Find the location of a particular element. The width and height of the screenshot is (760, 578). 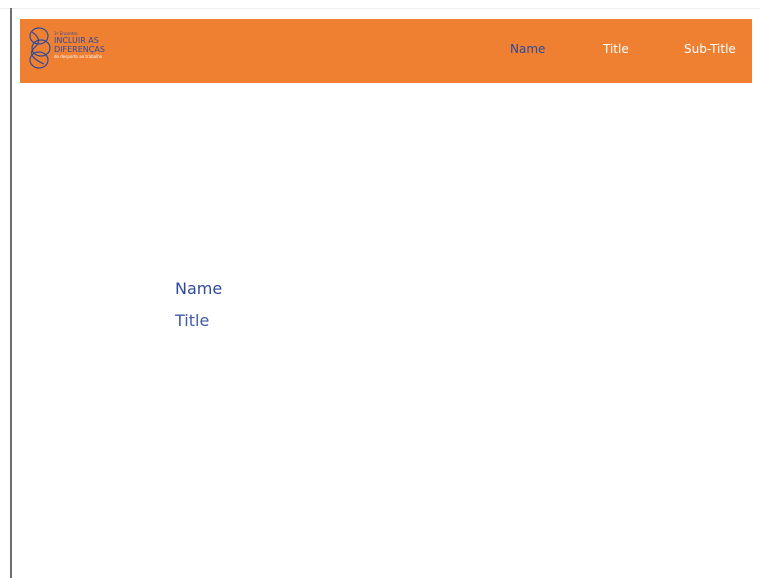

speaker-title: Title is located at coordinates (192, 320).